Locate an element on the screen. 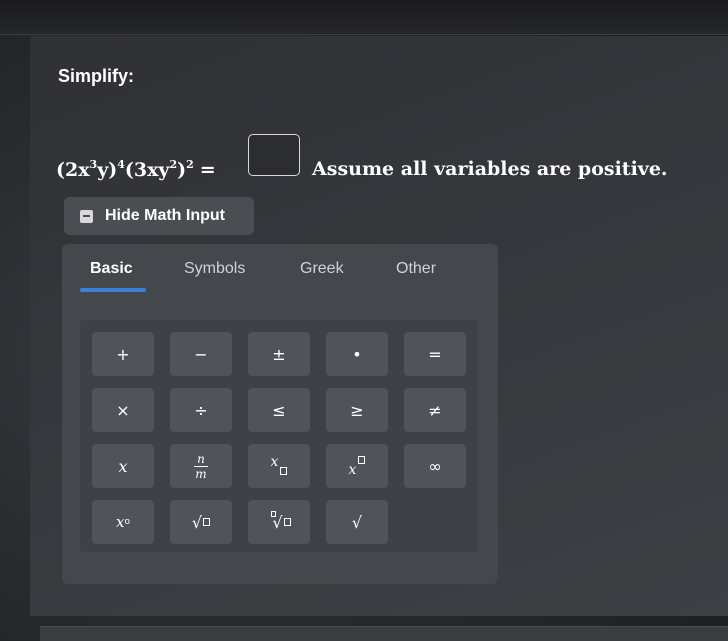  key-superscript: x is located at coordinates (357, 466).